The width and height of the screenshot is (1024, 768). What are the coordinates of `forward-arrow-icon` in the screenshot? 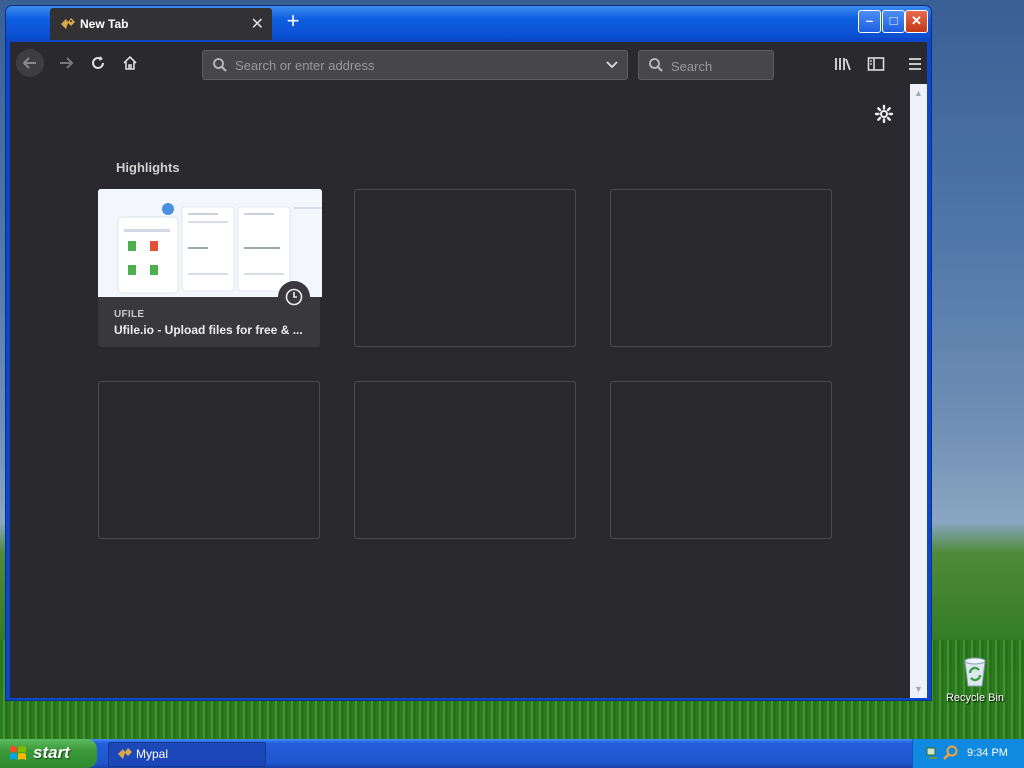 It's located at (67, 63).